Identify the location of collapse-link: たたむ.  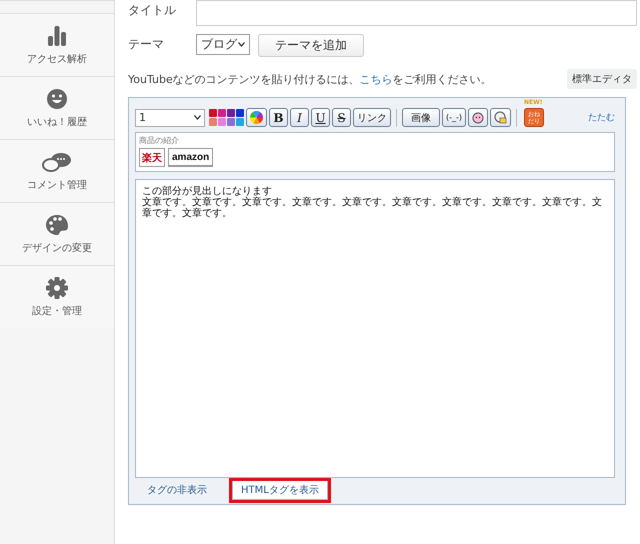
(601, 117).